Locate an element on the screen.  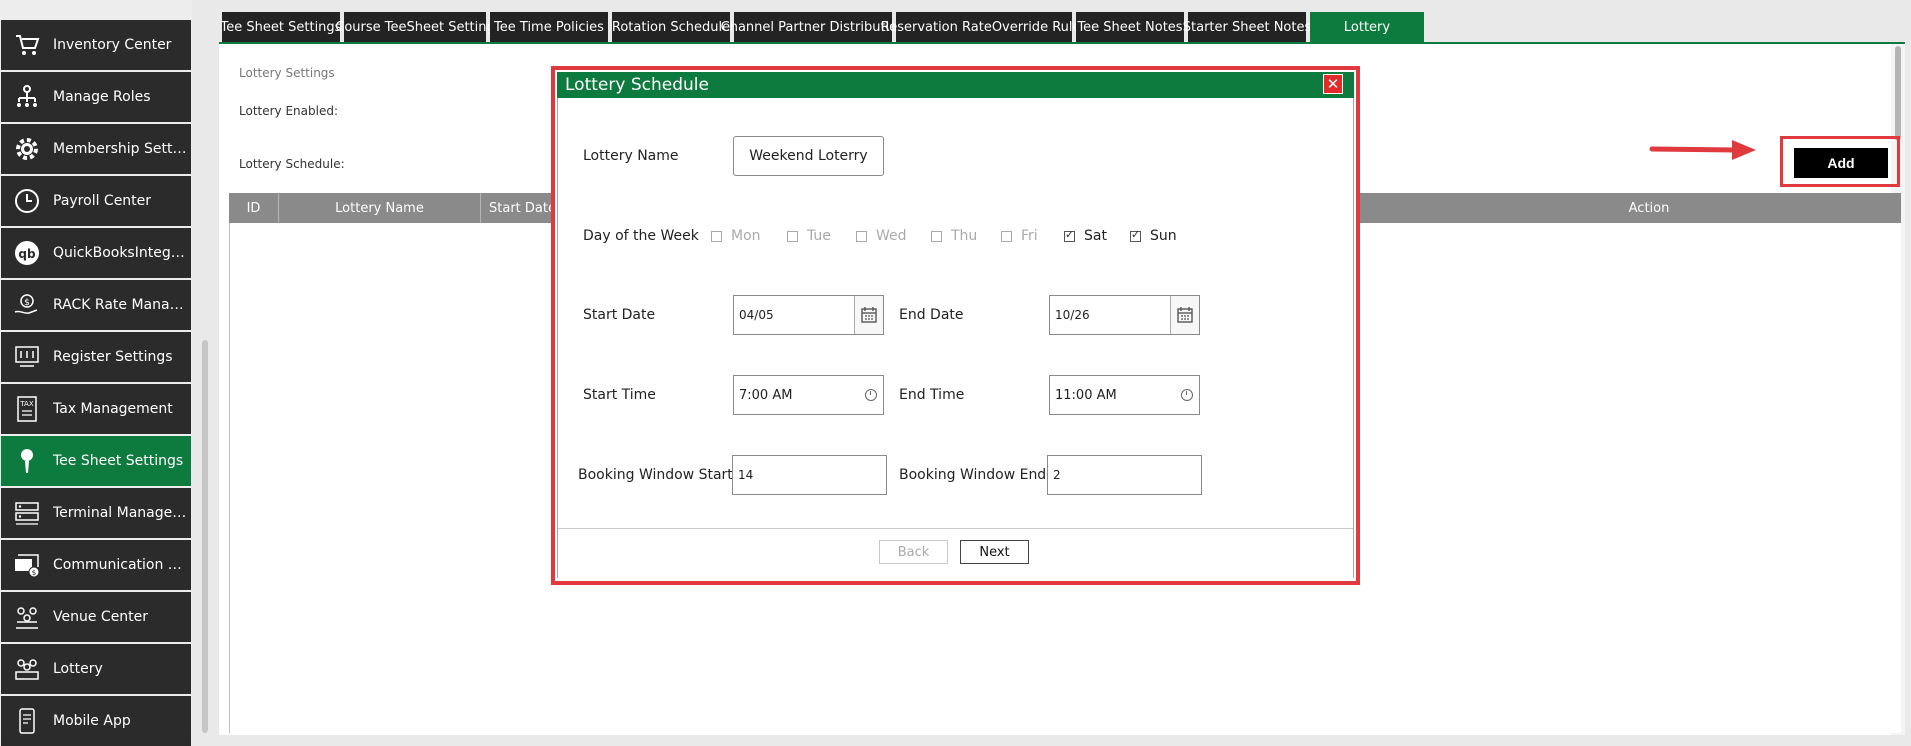
sidebar-item-venue-center: Venue Center is located at coordinates (96, 617).